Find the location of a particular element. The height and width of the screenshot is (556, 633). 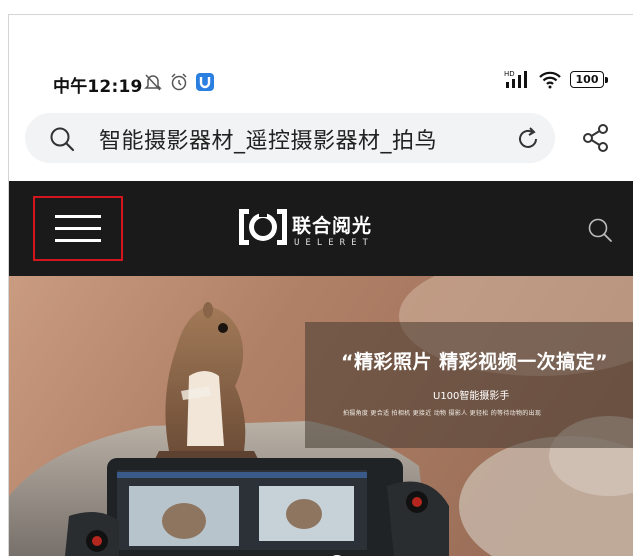

mute-alarm-icon is located at coordinates (153, 82).